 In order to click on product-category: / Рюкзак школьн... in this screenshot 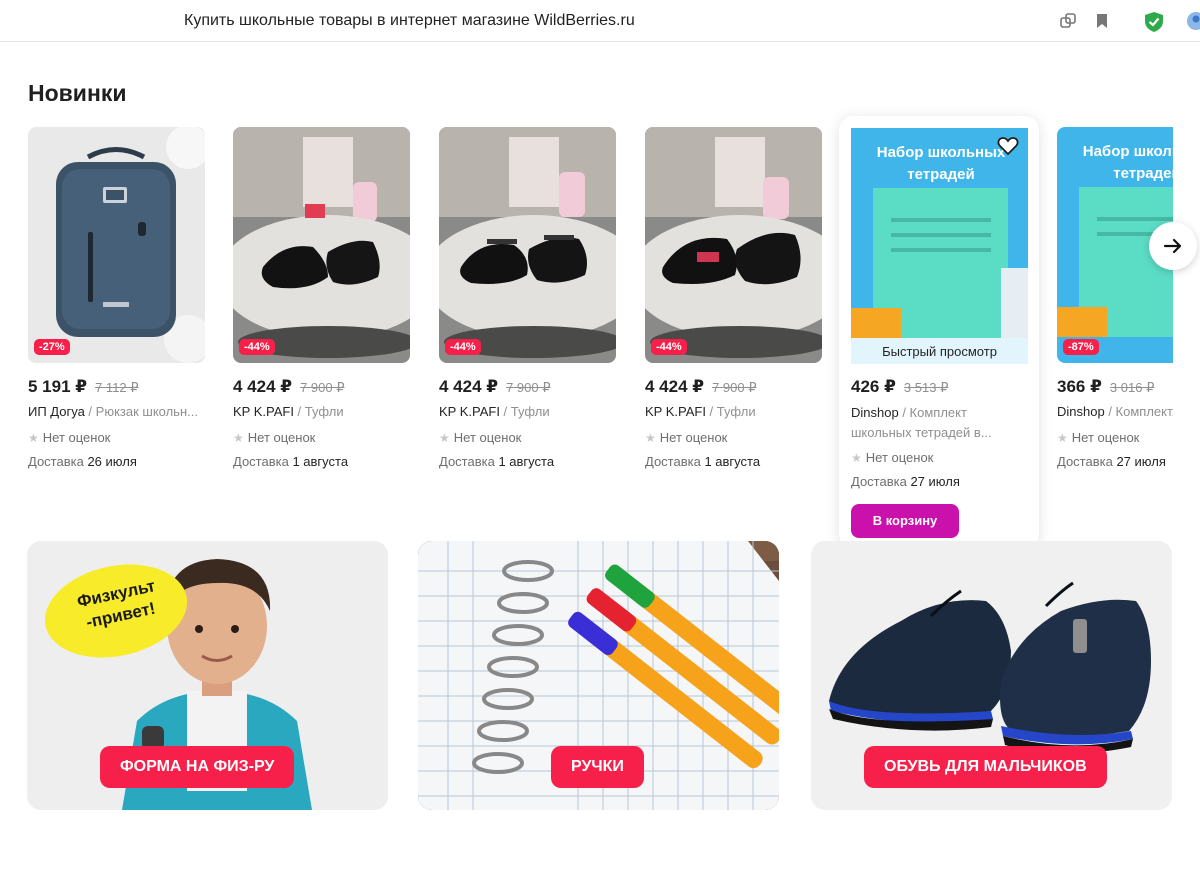, I will do `click(141, 411)`.